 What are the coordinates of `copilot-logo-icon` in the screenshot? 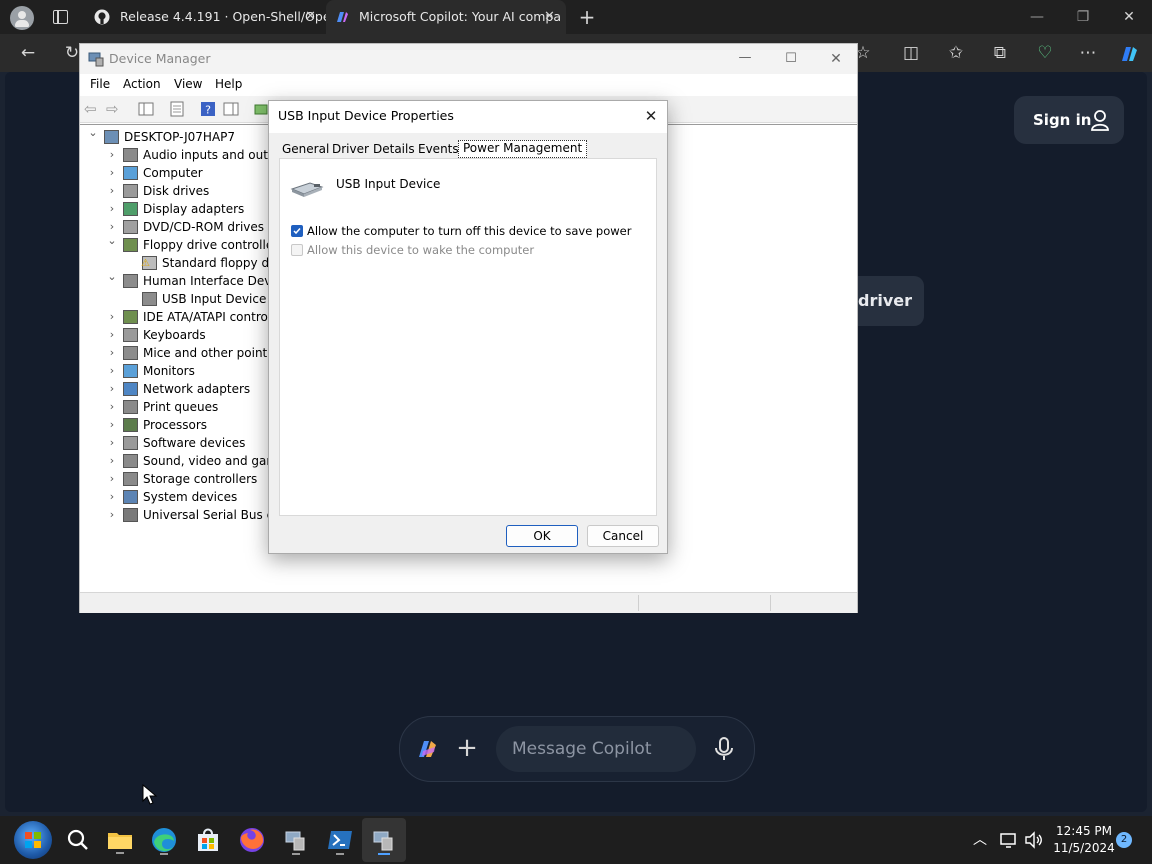 It's located at (427, 749).